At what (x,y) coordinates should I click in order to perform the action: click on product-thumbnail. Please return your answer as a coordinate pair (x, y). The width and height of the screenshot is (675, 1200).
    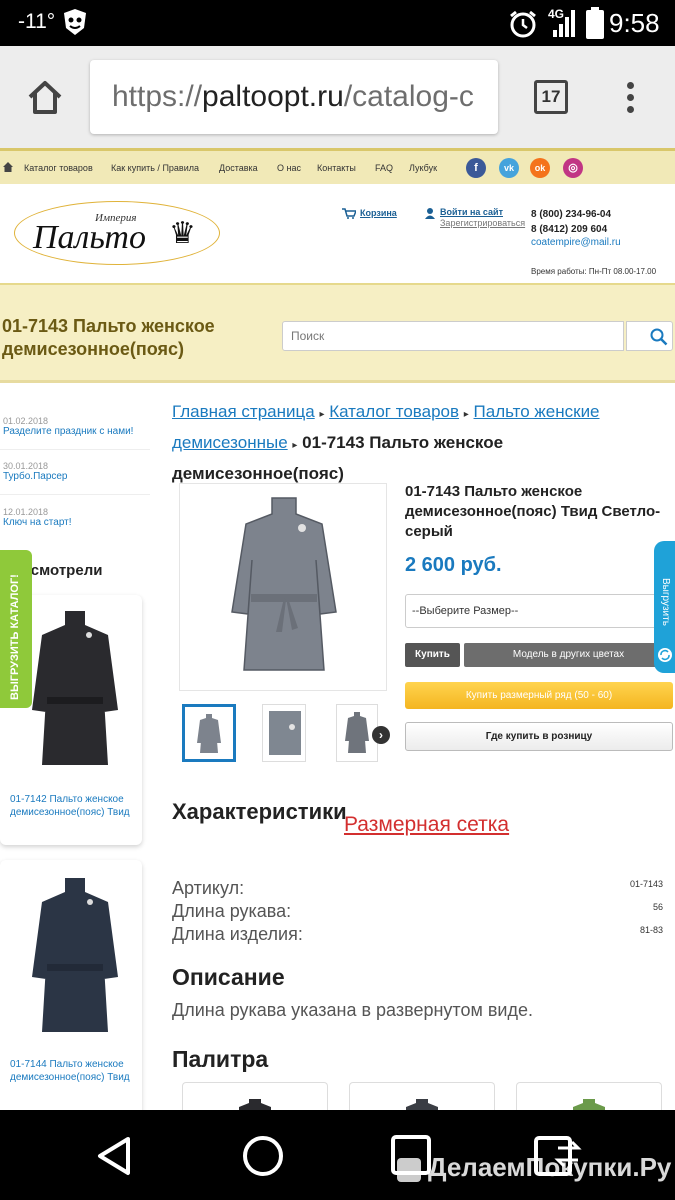
    Looking at the image, I should click on (284, 733).